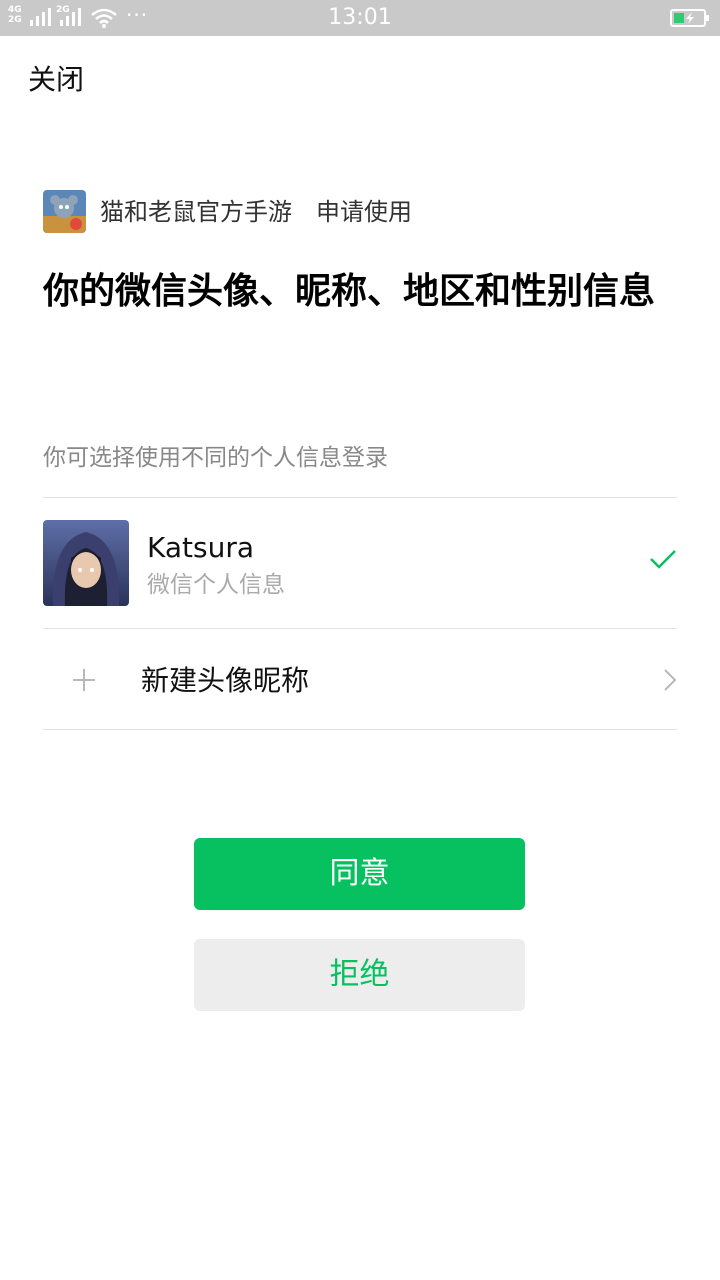 This screenshot has width=720, height=1280. What do you see at coordinates (56, 80) in the screenshot?
I see `close-button: 关闭` at bounding box center [56, 80].